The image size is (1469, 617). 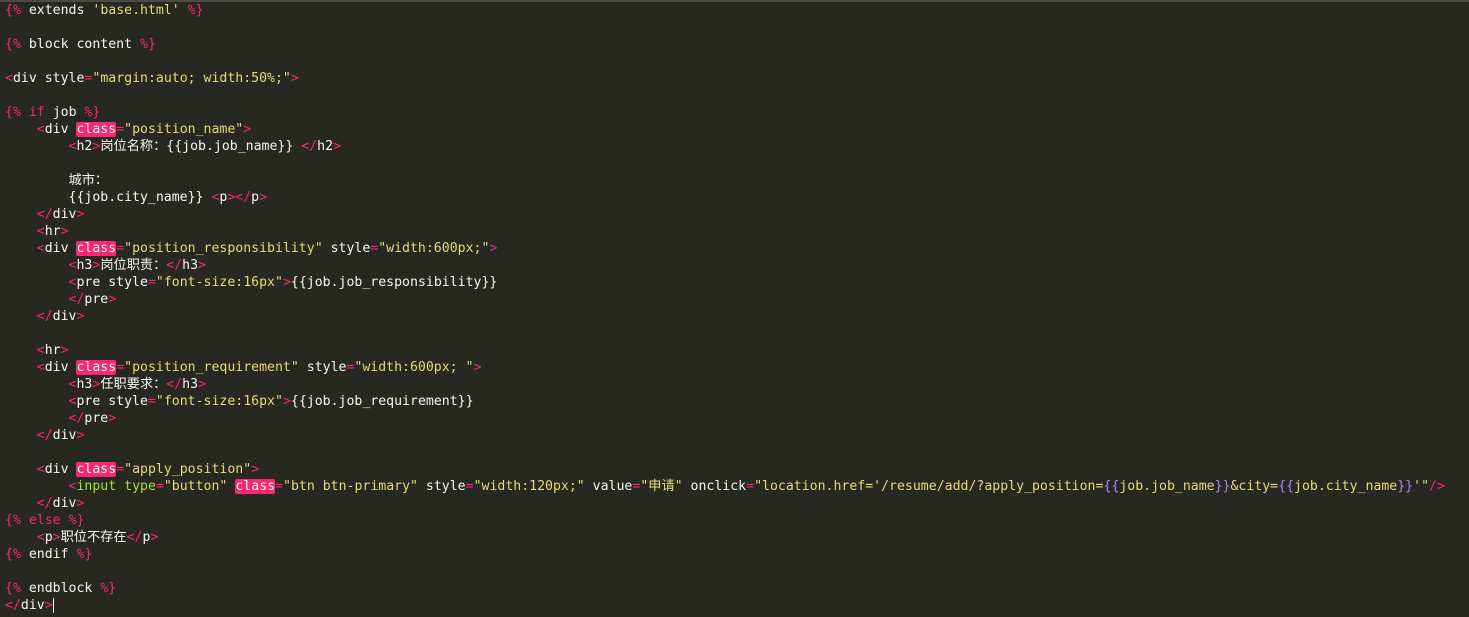 I want to click on code-line: 城市：, so click(x=57, y=180).